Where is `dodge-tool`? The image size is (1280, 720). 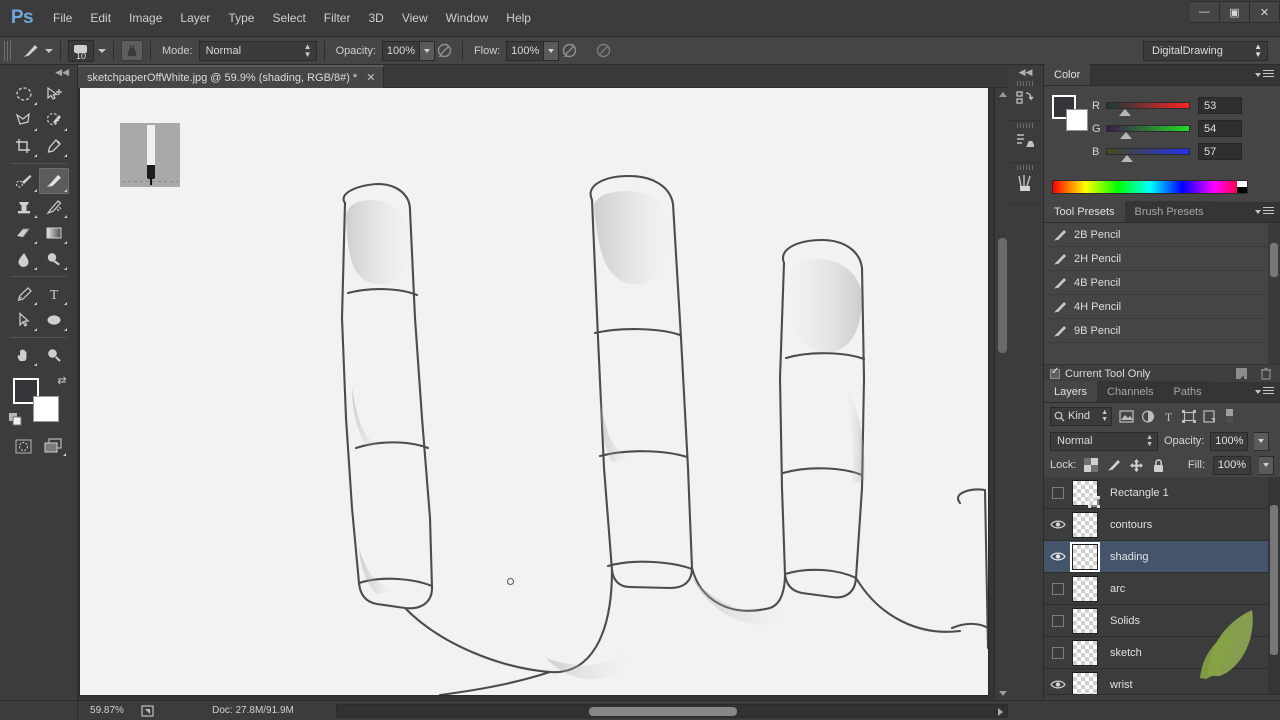
dodge-tool is located at coordinates (54, 259).